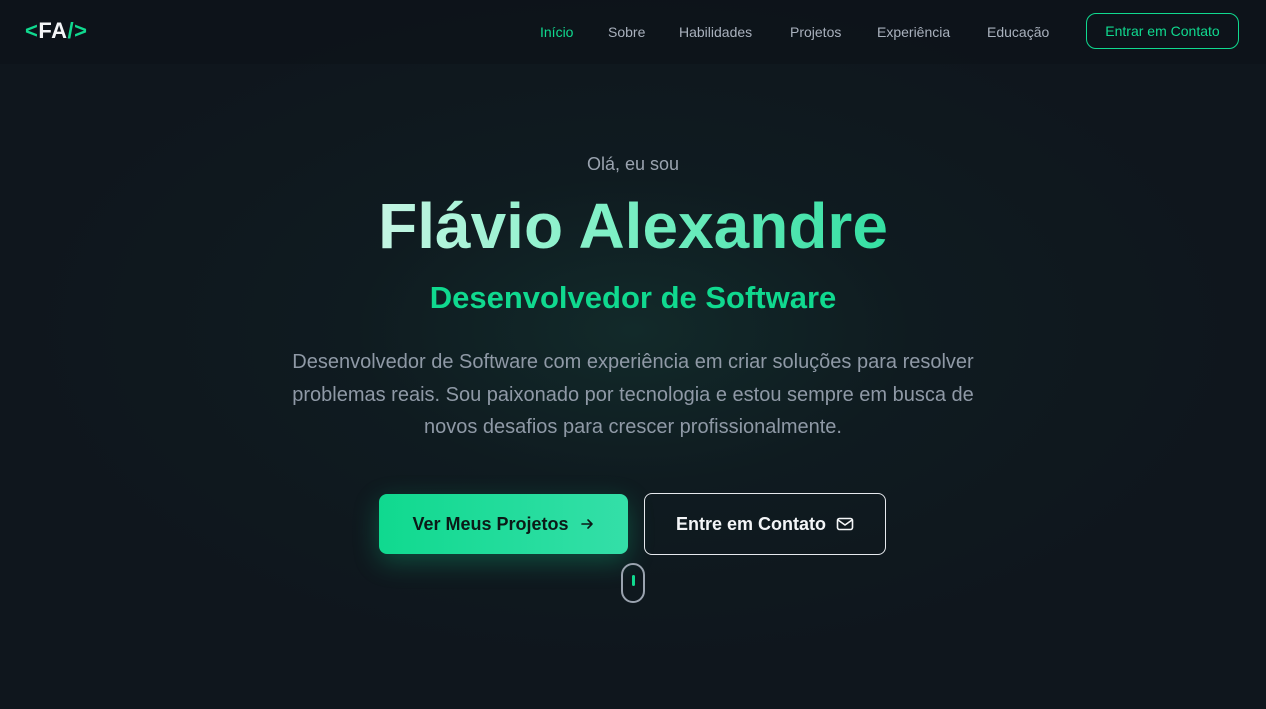 The height and width of the screenshot is (709, 1266). I want to click on hero-greeting: Olá, eu sou, so click(633, 164).